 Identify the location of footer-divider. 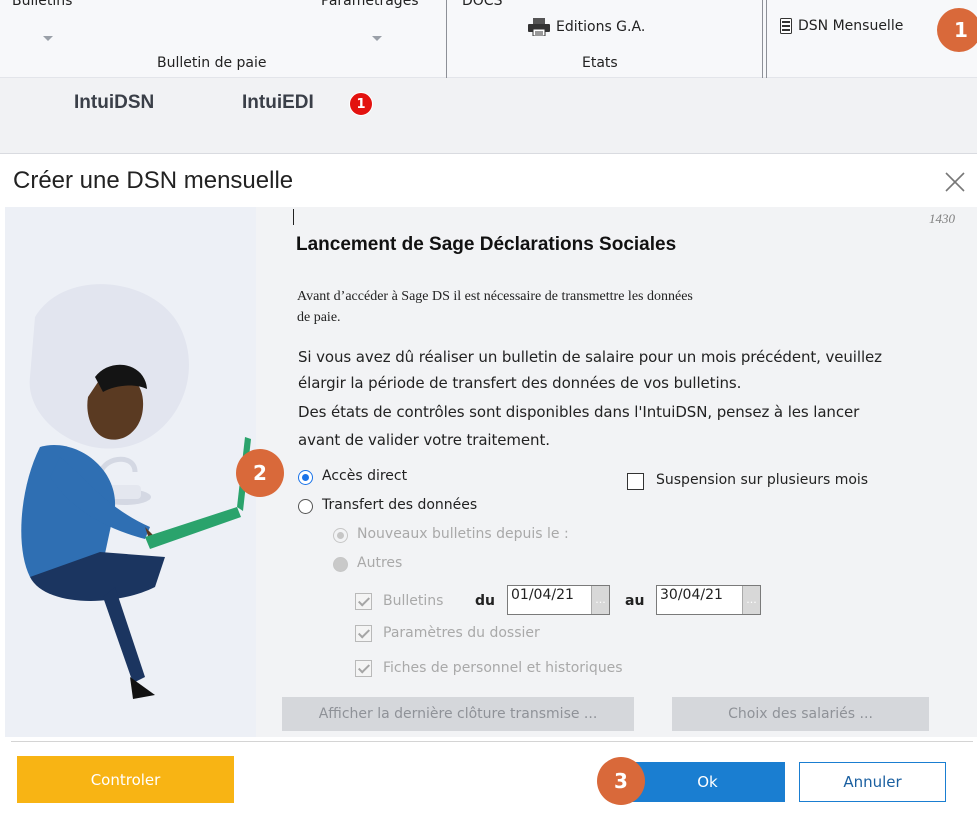
(492, 741).